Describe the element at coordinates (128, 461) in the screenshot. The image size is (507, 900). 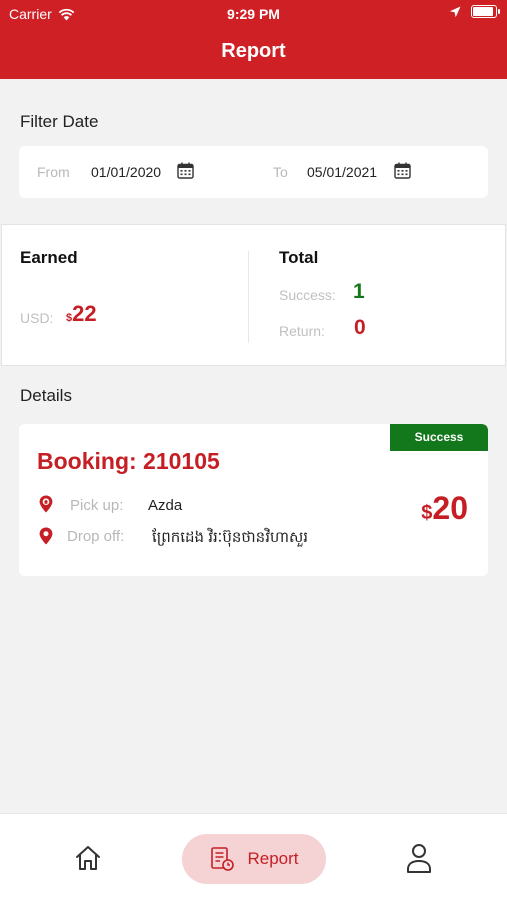
I see `booking-title: Booking: 210105` at that location.